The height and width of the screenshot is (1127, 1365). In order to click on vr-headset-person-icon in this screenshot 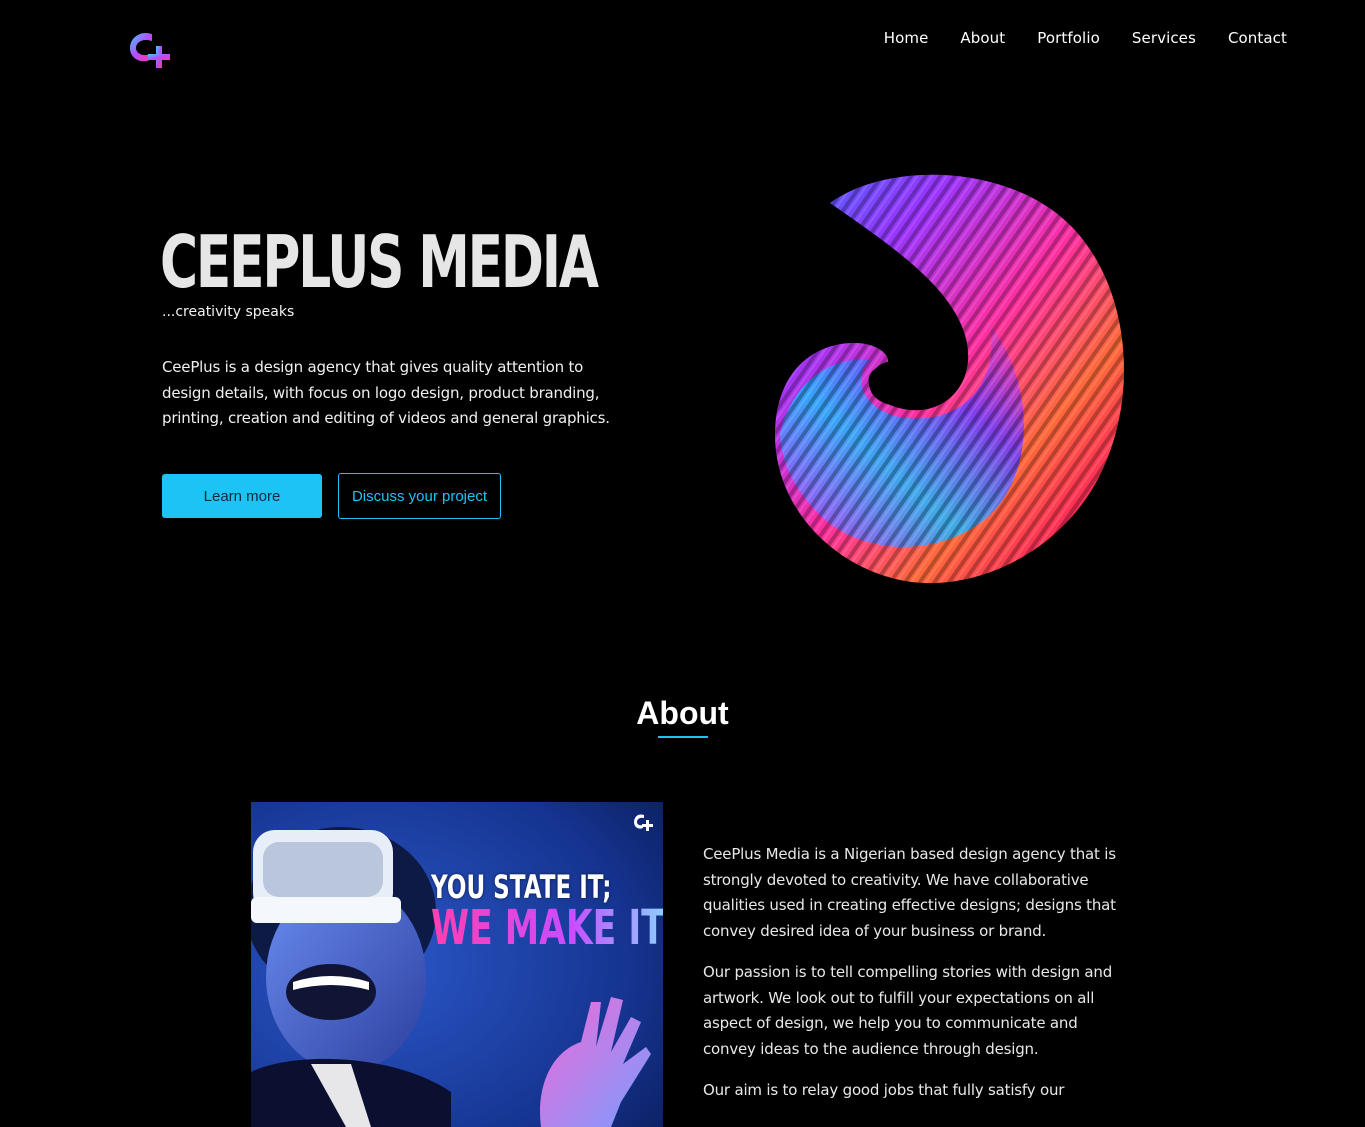, I will do `click(457, 964)`.